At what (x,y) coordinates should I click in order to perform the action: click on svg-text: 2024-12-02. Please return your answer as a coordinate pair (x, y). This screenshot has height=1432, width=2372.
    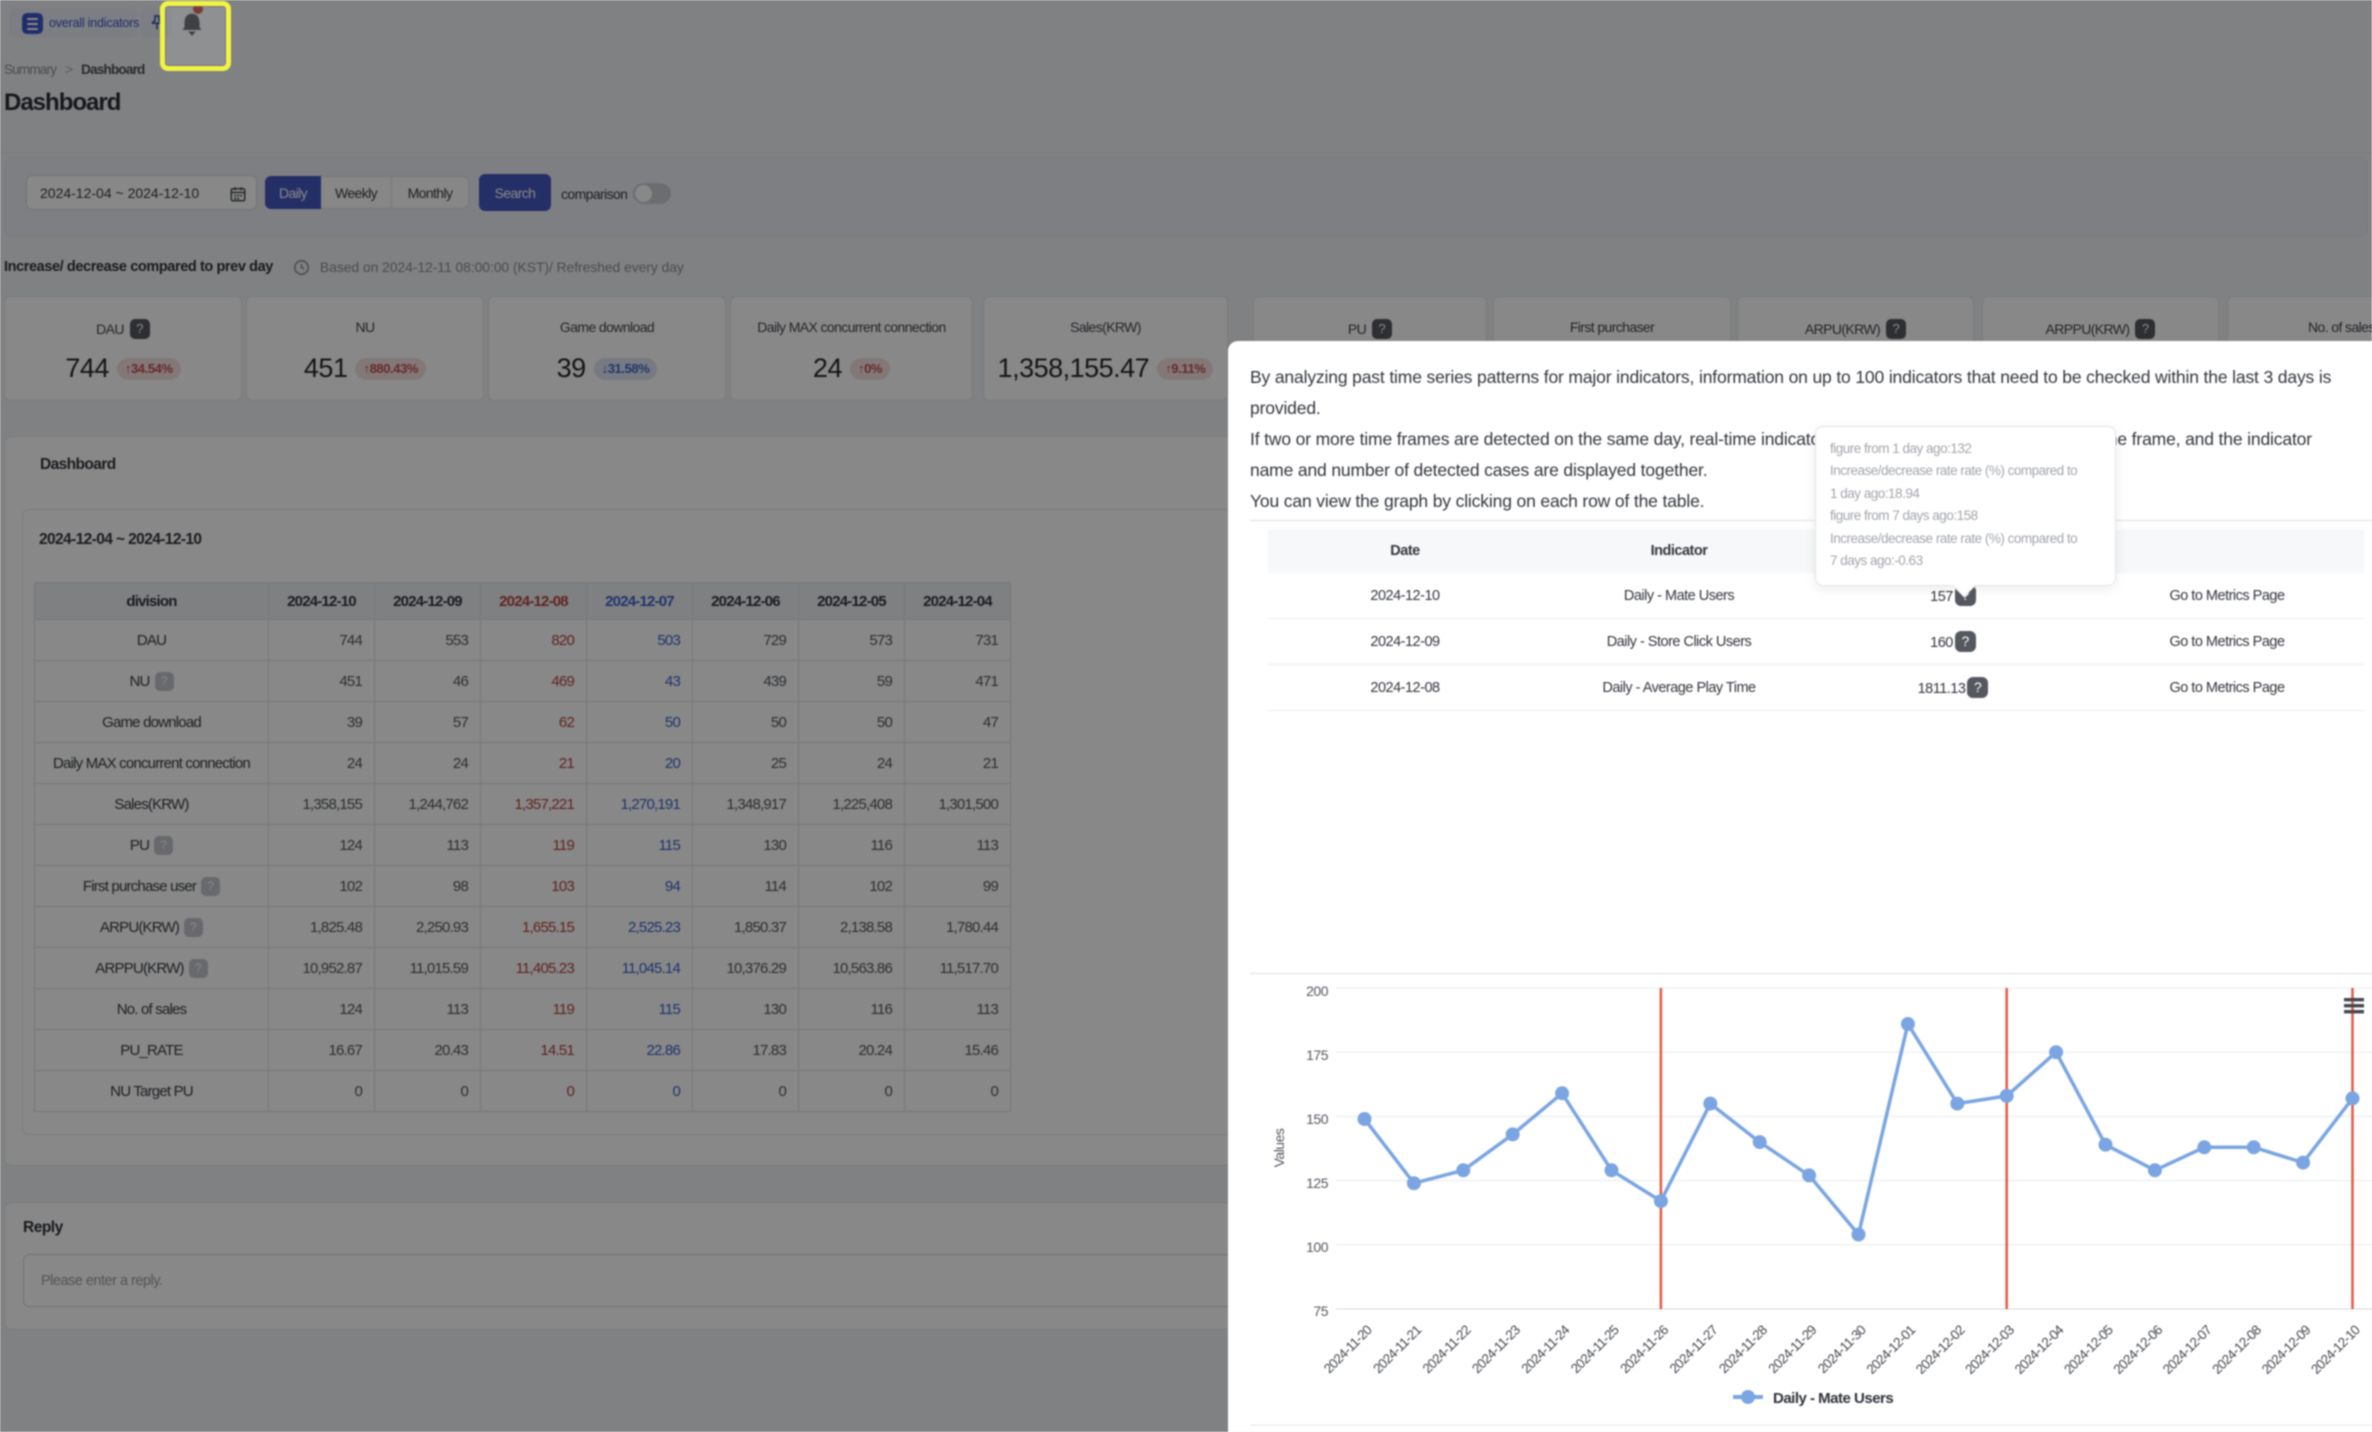
    Looking at the image, I should click on (1940, 1349).